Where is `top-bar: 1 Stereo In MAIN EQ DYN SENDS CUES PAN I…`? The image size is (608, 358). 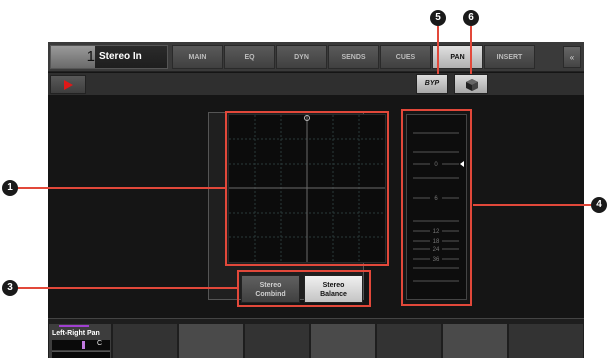 top-bar: 1 Stereo In MAIN EQ DYN SENDS CUES PAN I… is located at coordinates (316, 57).